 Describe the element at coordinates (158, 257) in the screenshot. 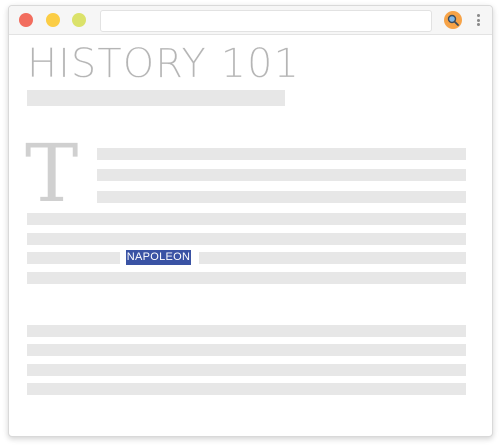

I see `highlighted-word: NAPOLEON` at that location.